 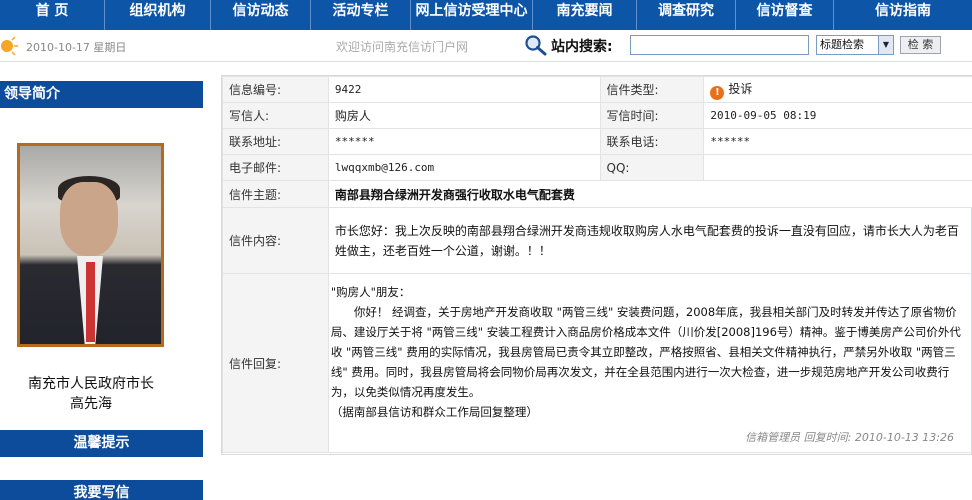 I want to click on welcome-text: 欢迎访问南充信访门户网, so click(x=402, y=47).